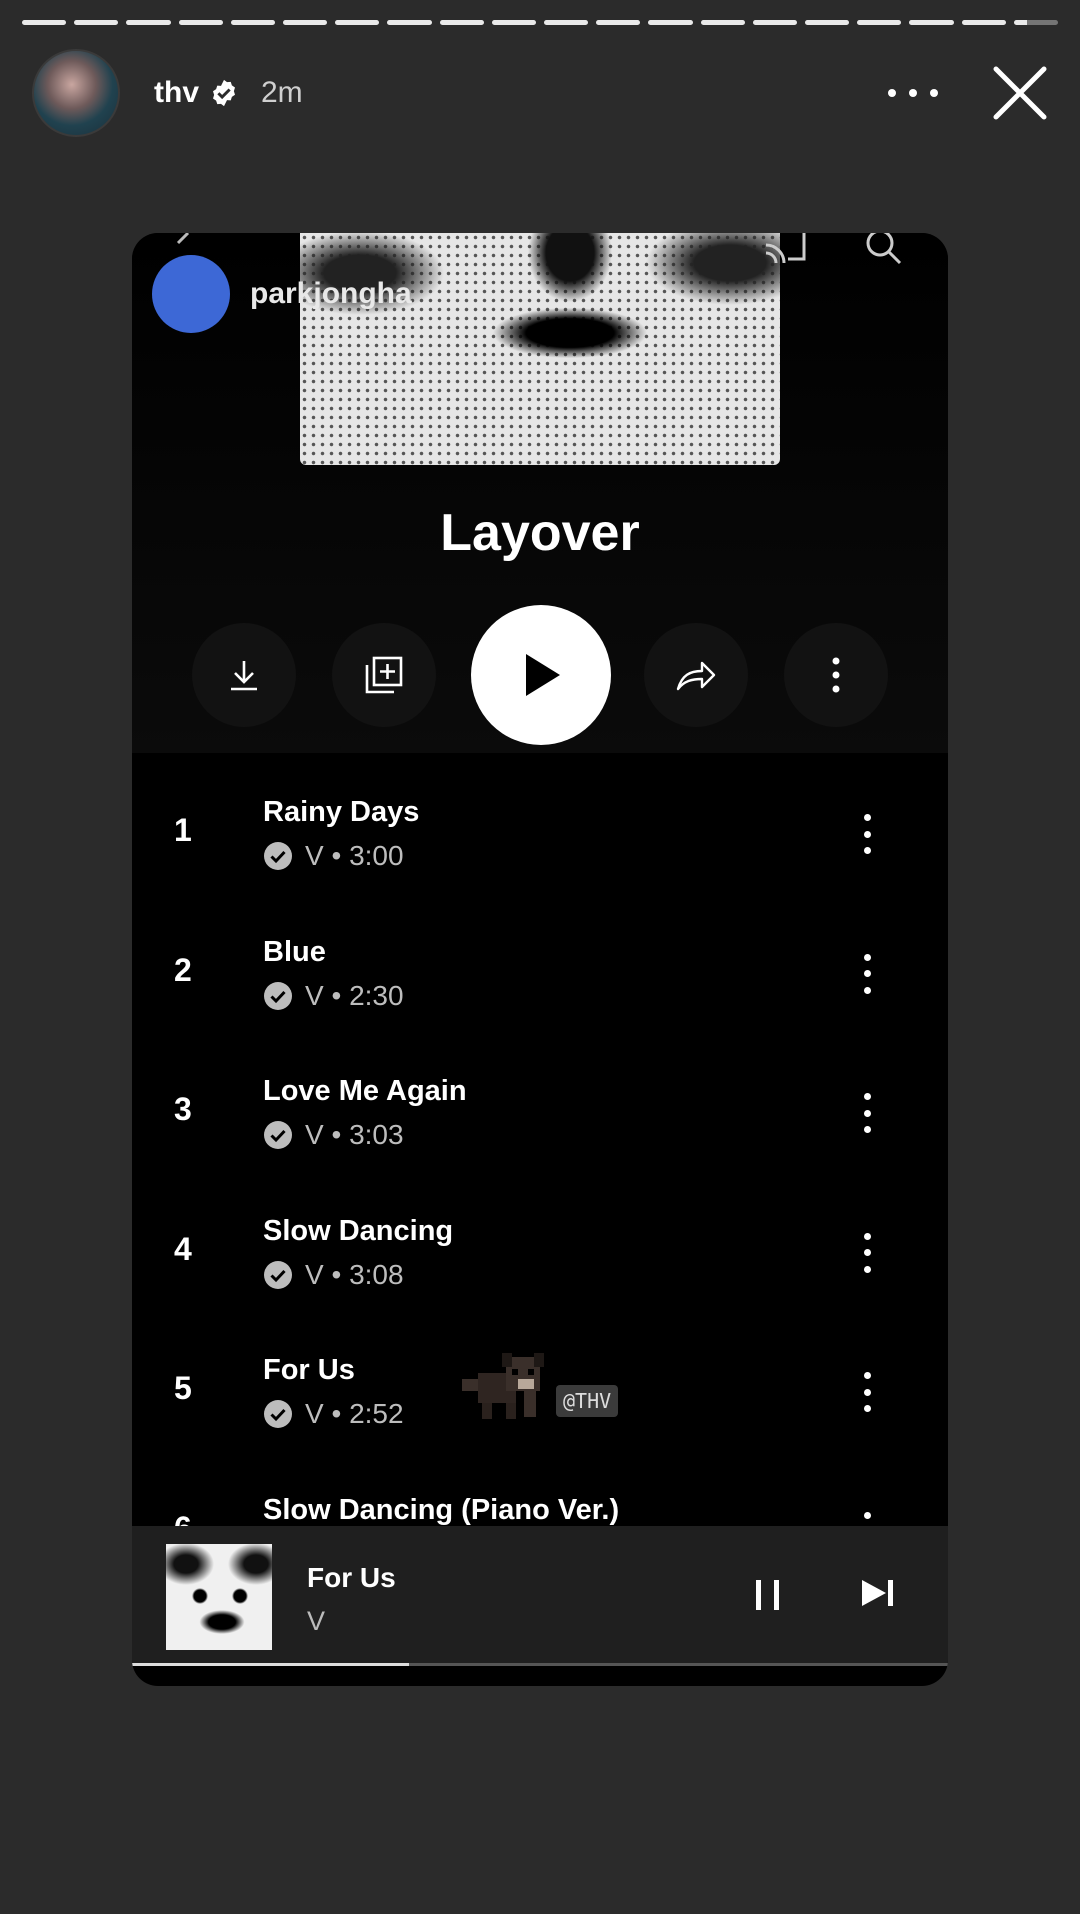 This screenshot has width=1080, height=1914. What do you see at coordinates (191, 294) in the screenshot?
I see `owner-avatar` at bounding box center [191, 294].